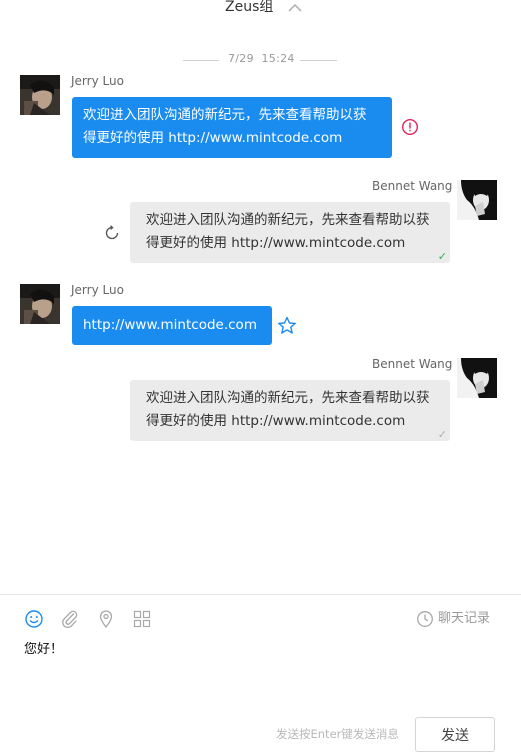 This screenshot has width=521, height=752. Describe the element at coordinates (249, 7) in the screenshot. I see `chat-title: Zeus组` at that location.